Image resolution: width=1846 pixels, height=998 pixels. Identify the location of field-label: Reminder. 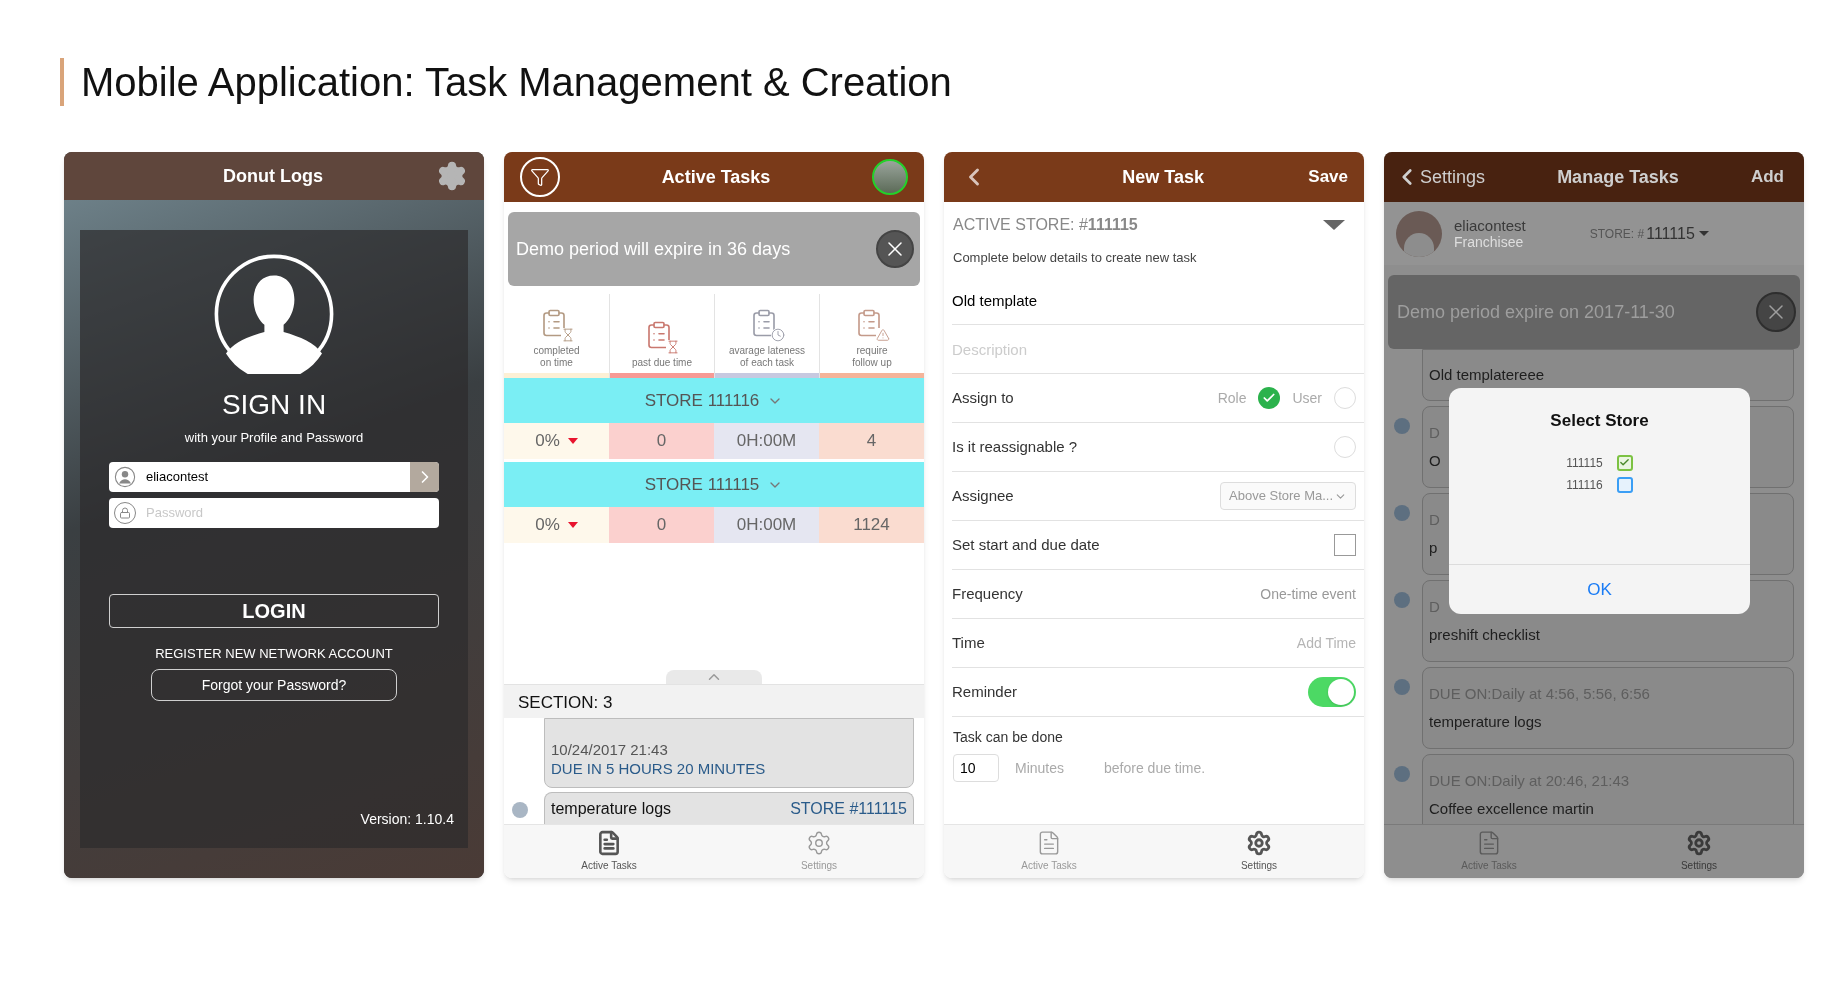
(985, 691).